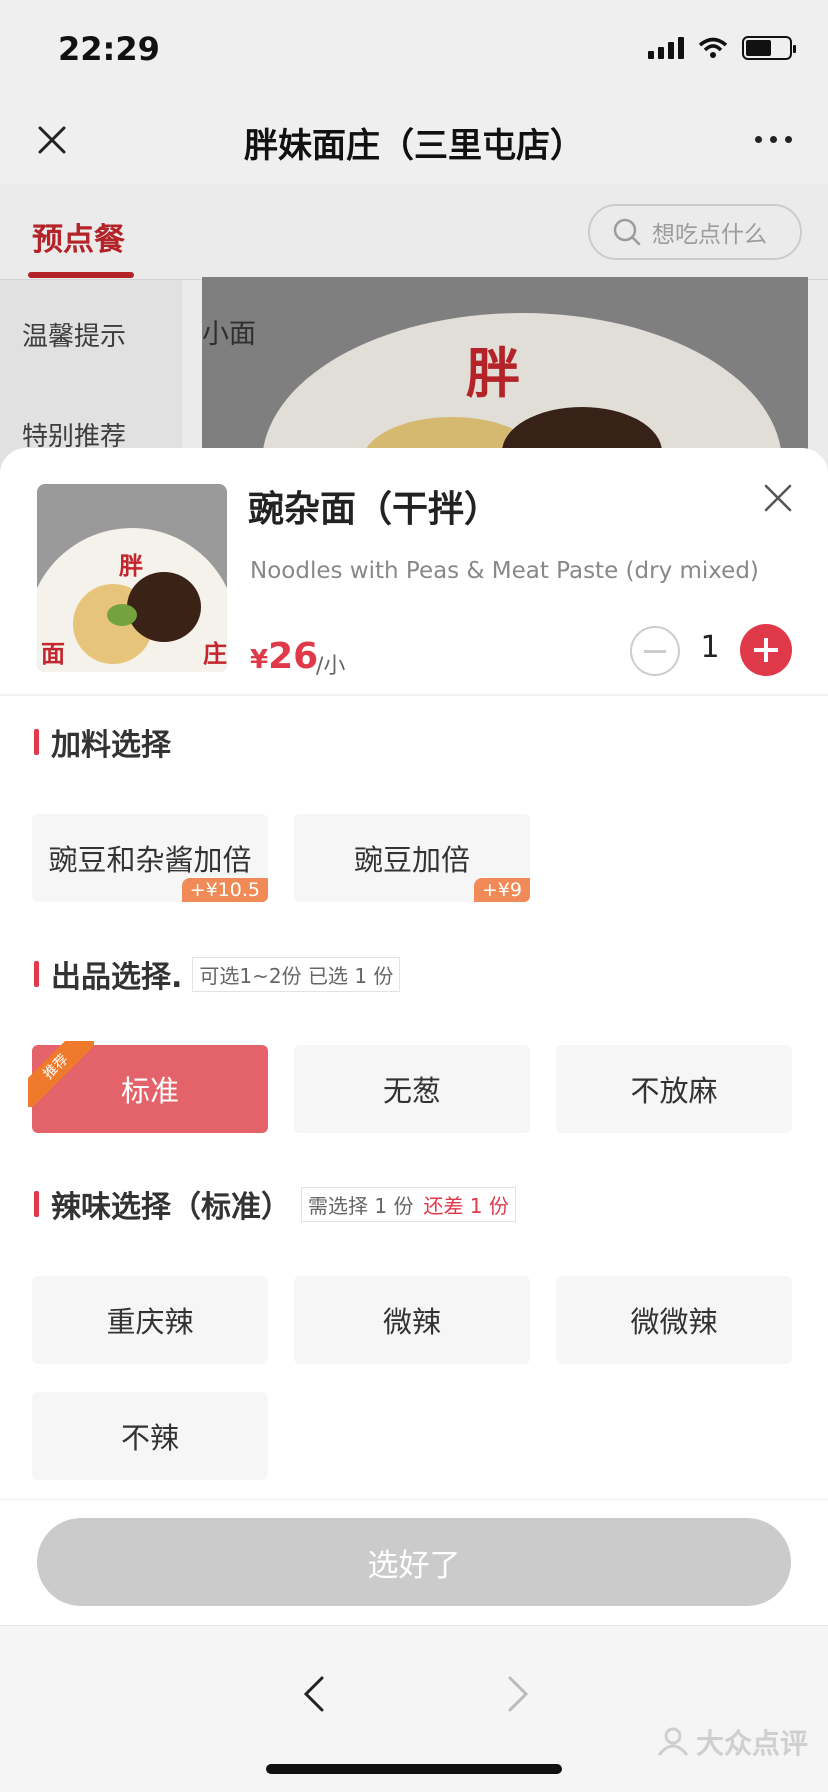  What do you see at coordinates (414, 146) in the screenshot?
I see `page-title: 胖妹面庄（三里屯店）` at bounding box center [414, 146].